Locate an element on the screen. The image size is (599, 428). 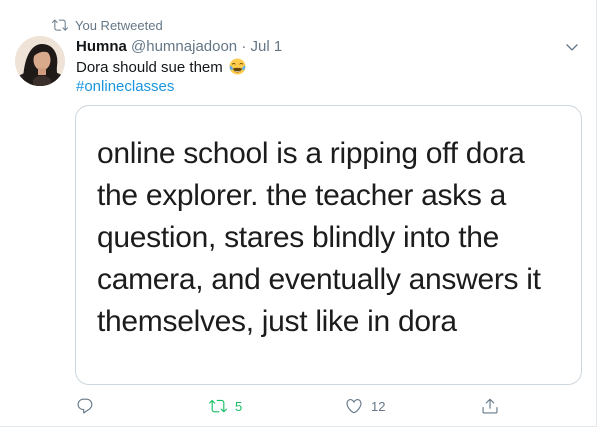
share-button is located at coordinates (494, 406).